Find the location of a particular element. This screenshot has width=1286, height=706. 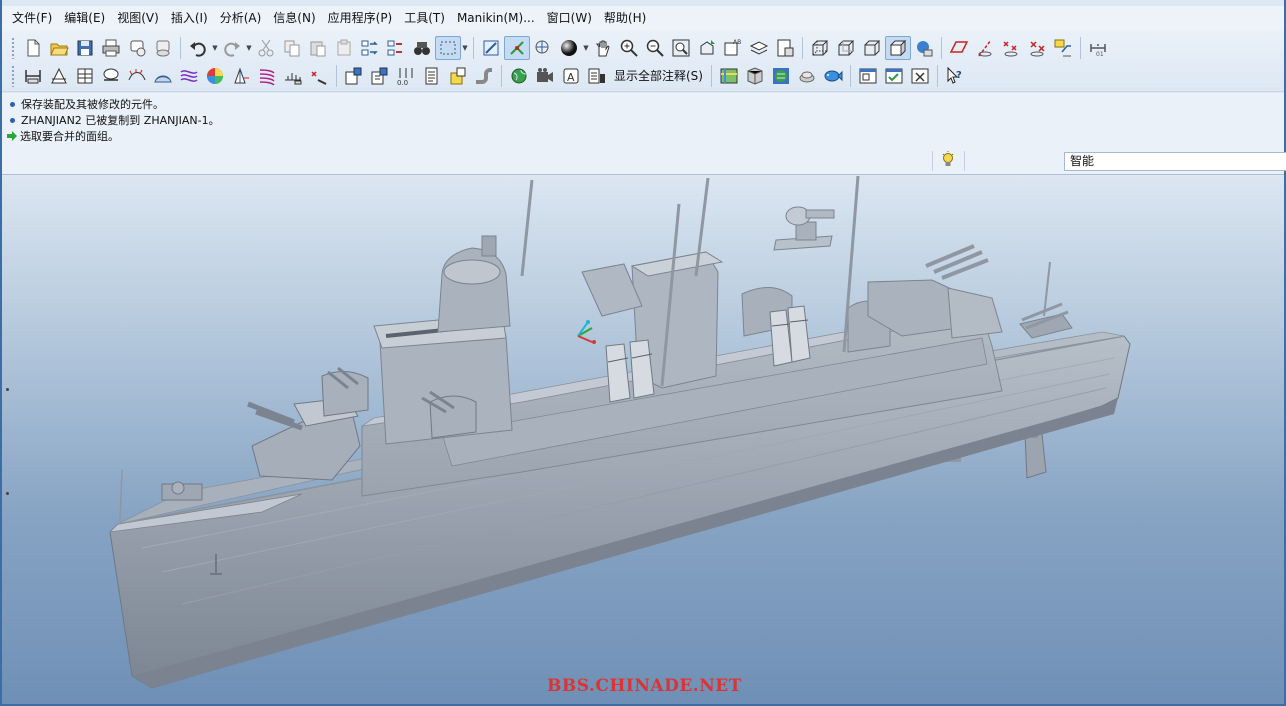

measure-icon is located at coordinates (33, 76).